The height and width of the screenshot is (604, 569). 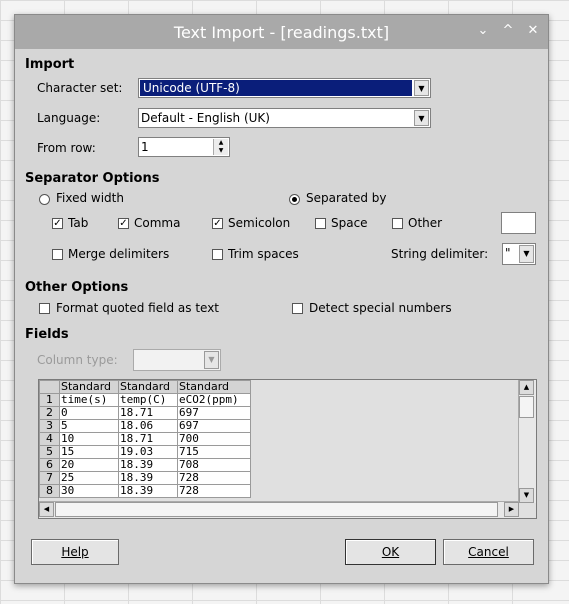 I want to click on trim-spaces-checkbox, so click(x=217, y=254).